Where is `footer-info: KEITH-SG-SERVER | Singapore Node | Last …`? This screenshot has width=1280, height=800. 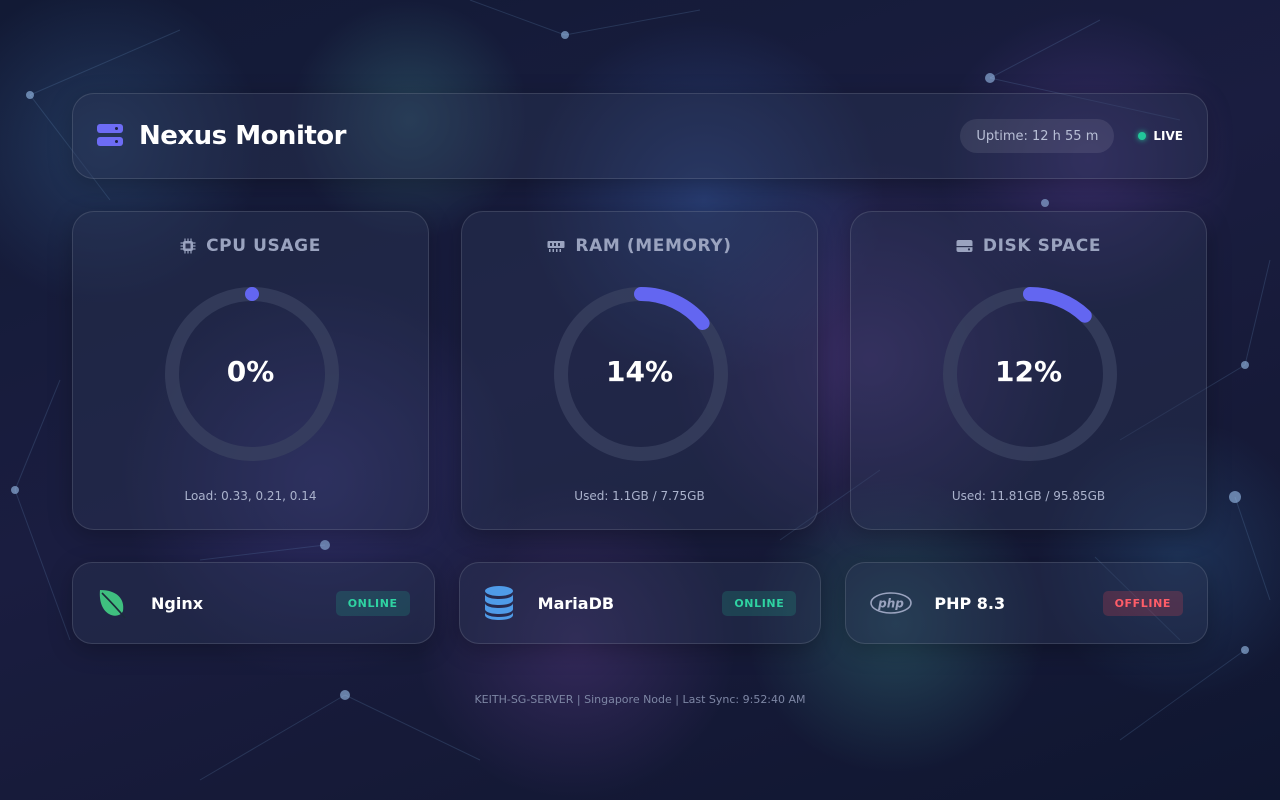
footer-info: KEITH-SG-SERVER | Singapore Node | Last … is located at coordinates (640, 699).